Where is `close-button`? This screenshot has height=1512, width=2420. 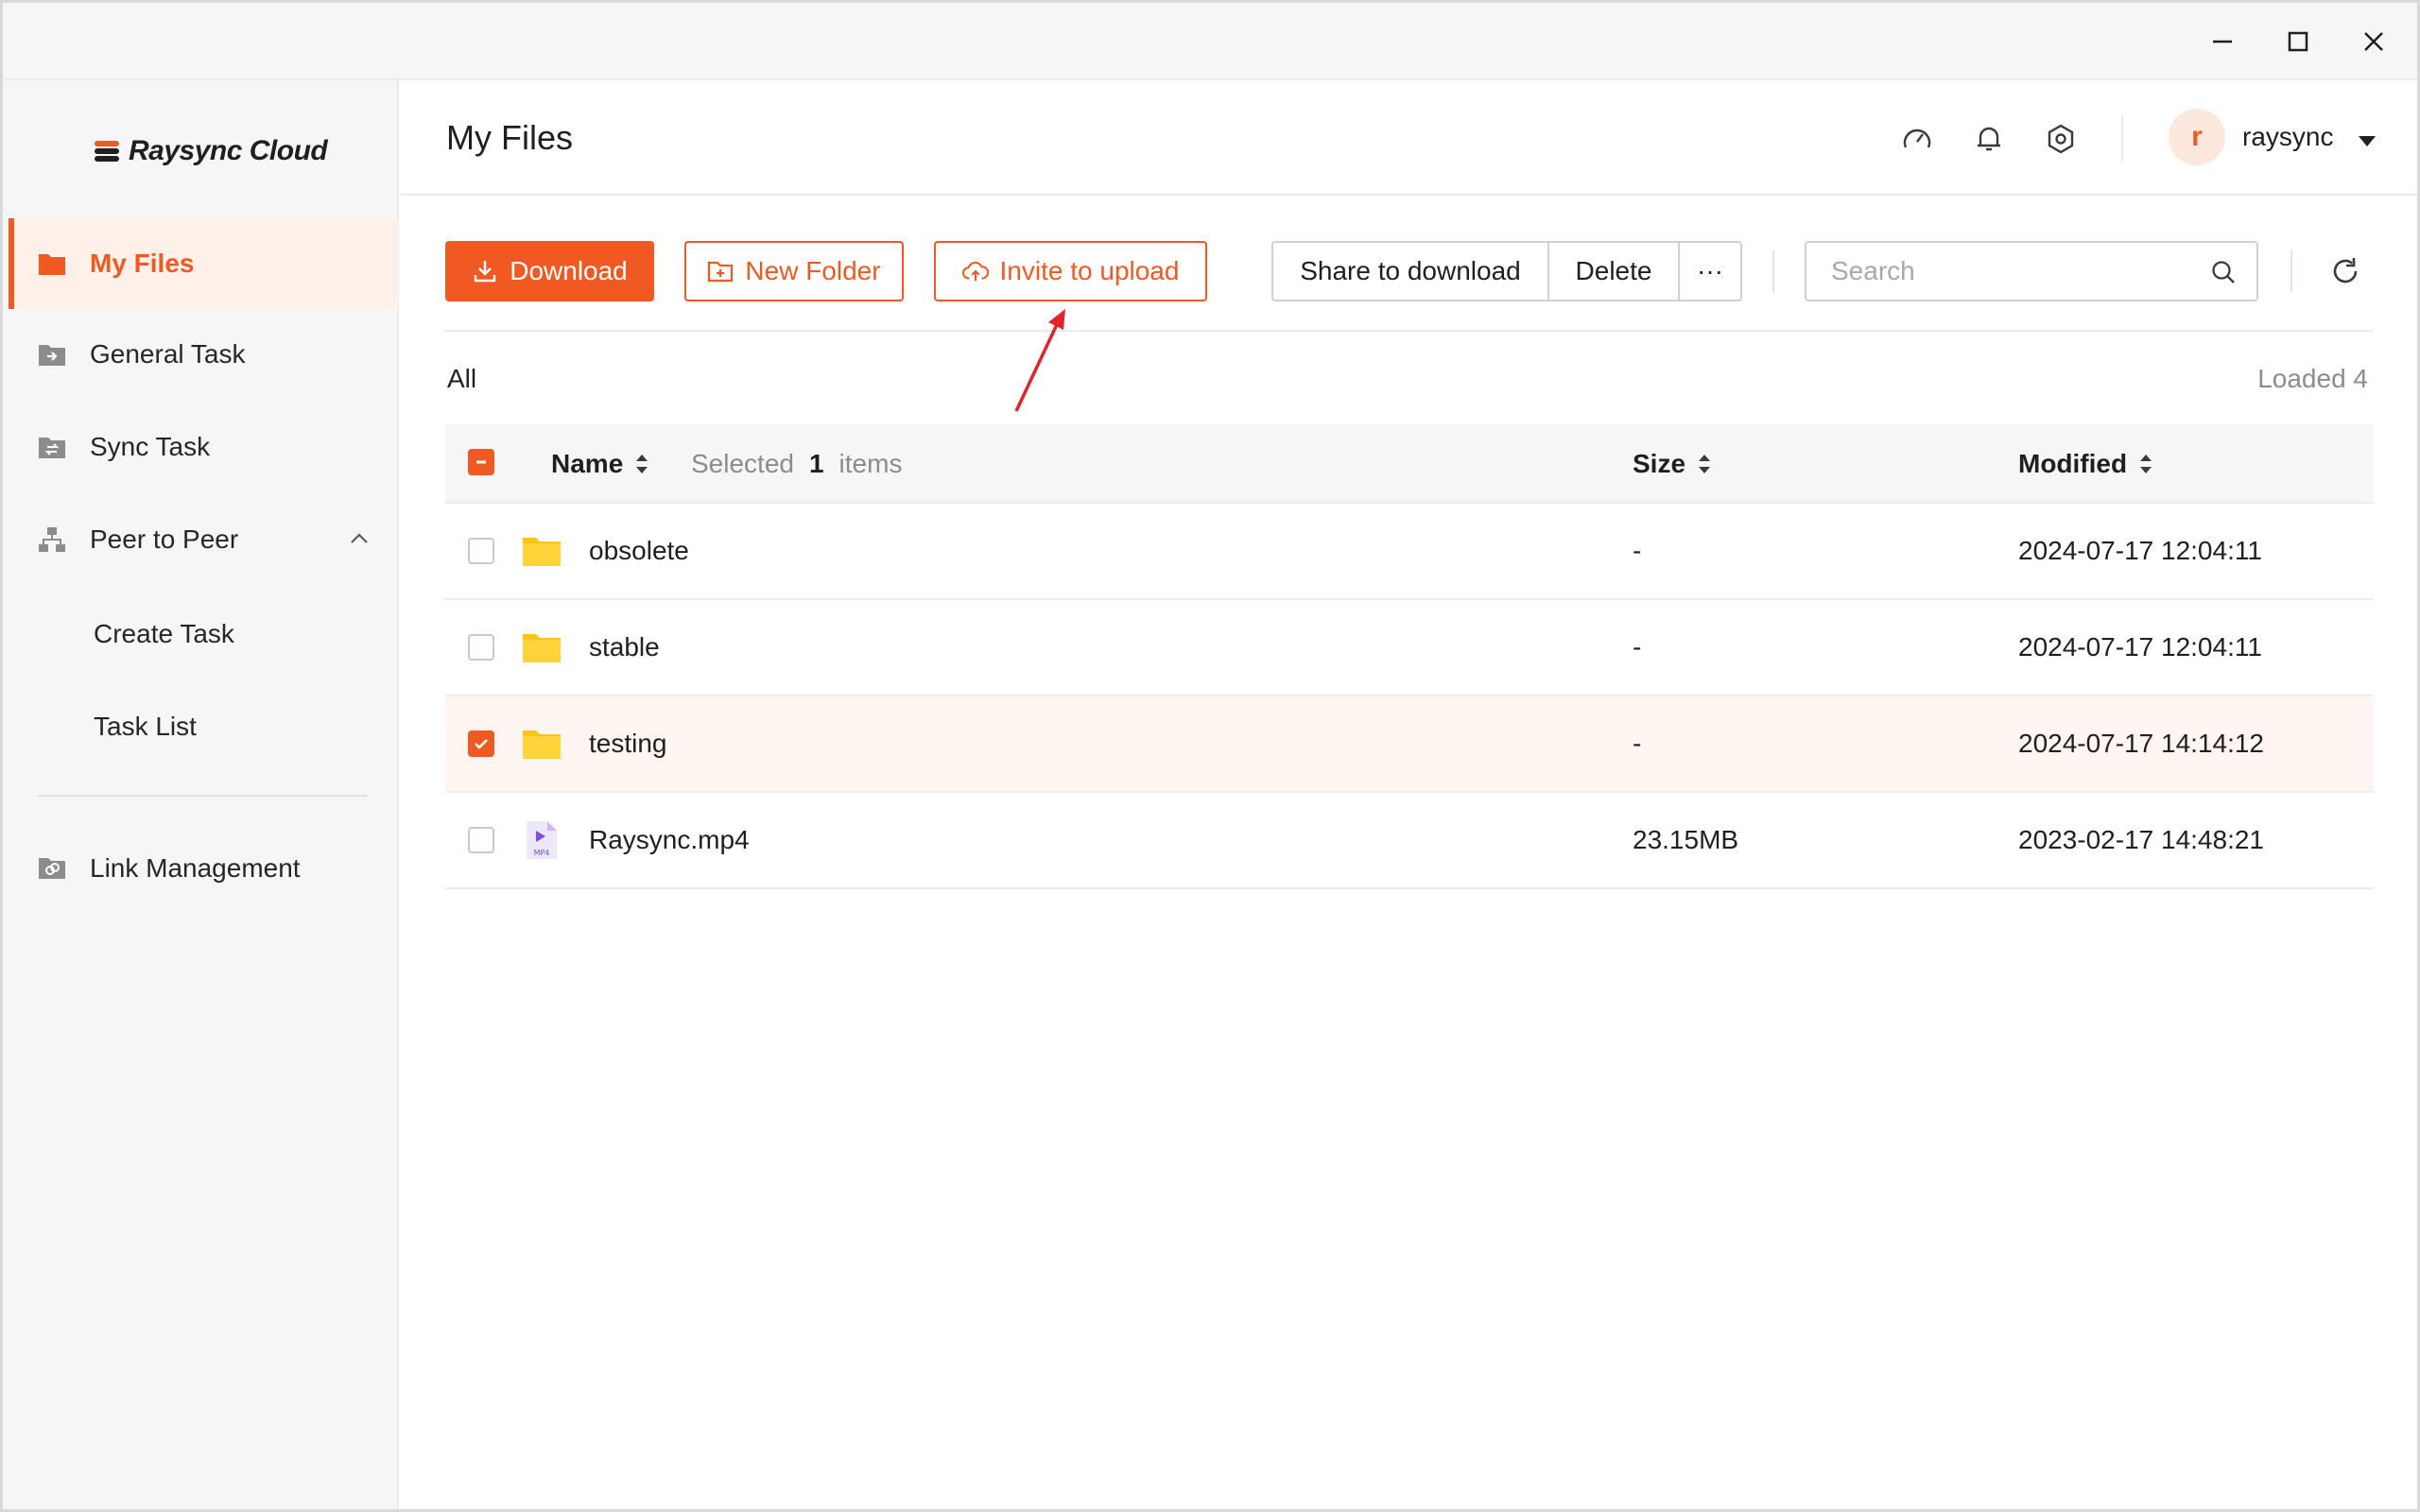
close-button is located at coordinates (2373, 41).